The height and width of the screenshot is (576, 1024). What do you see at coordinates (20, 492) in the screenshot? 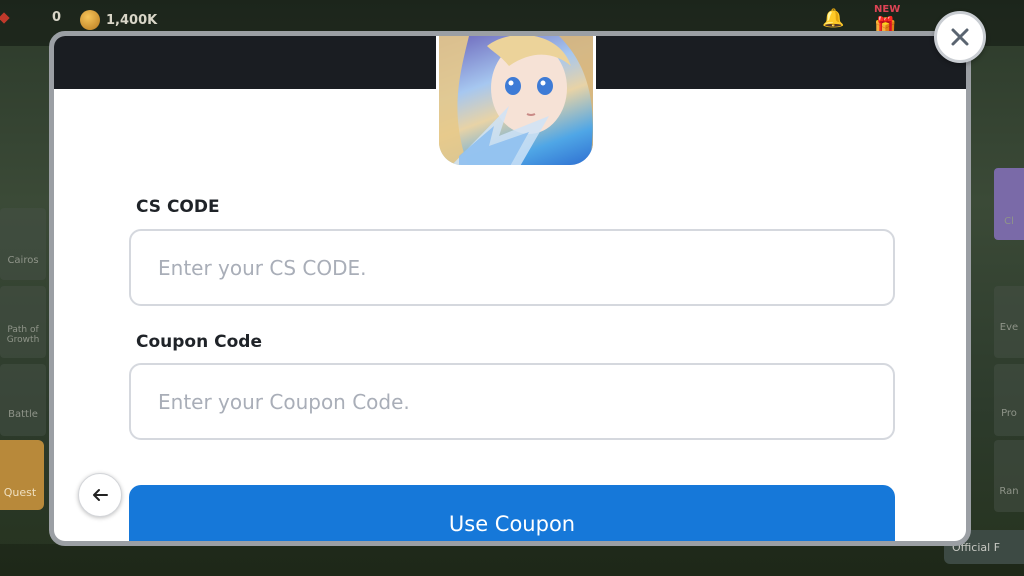
I see `menu-quest-label: Quest` at bounding box center [20, 492].